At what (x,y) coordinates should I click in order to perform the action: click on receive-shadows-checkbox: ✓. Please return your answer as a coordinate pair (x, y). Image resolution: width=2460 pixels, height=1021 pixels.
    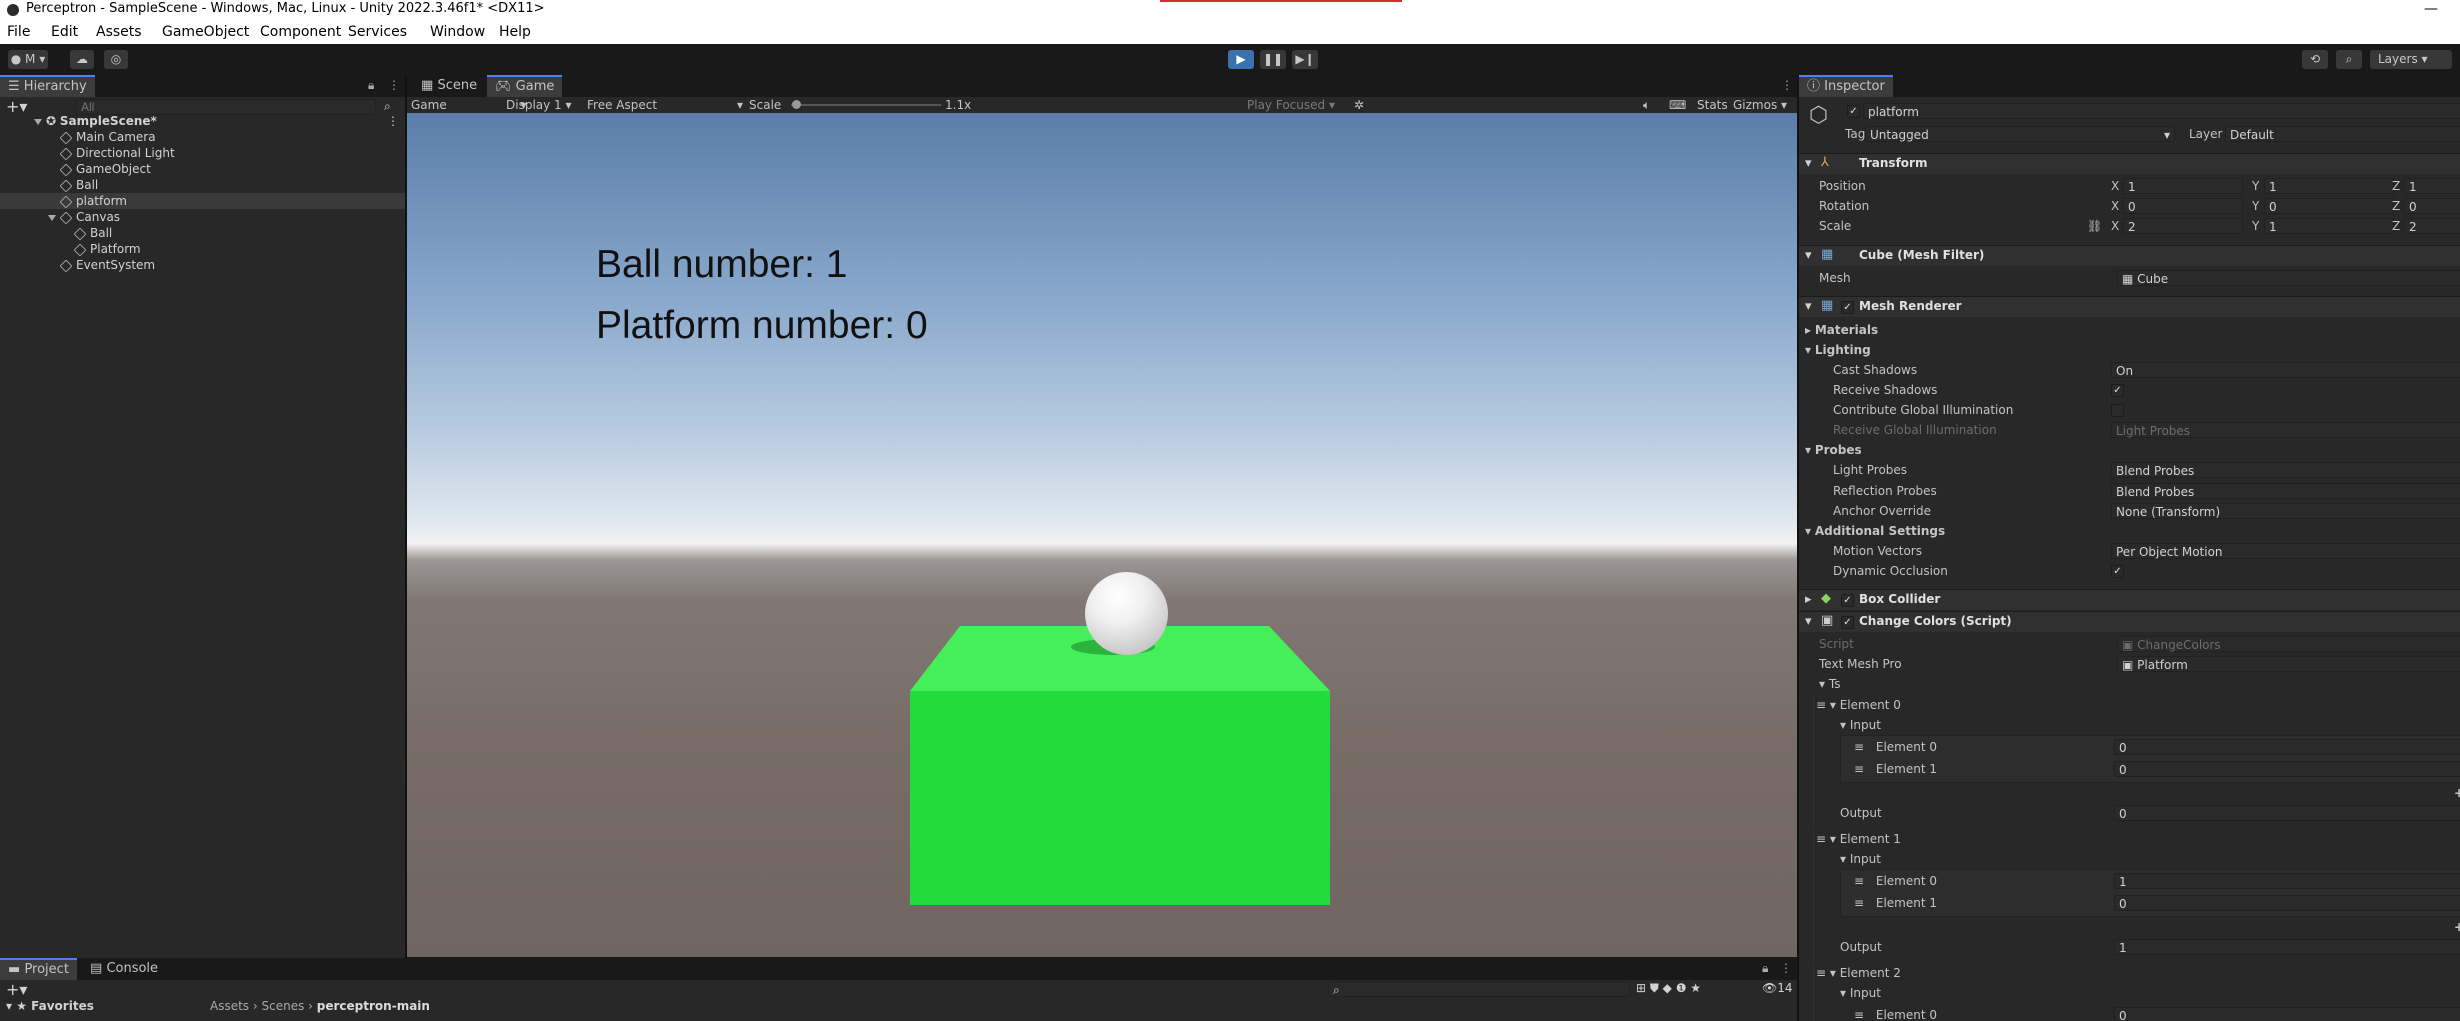
    Looking at the image, I should click on (2117, 390).